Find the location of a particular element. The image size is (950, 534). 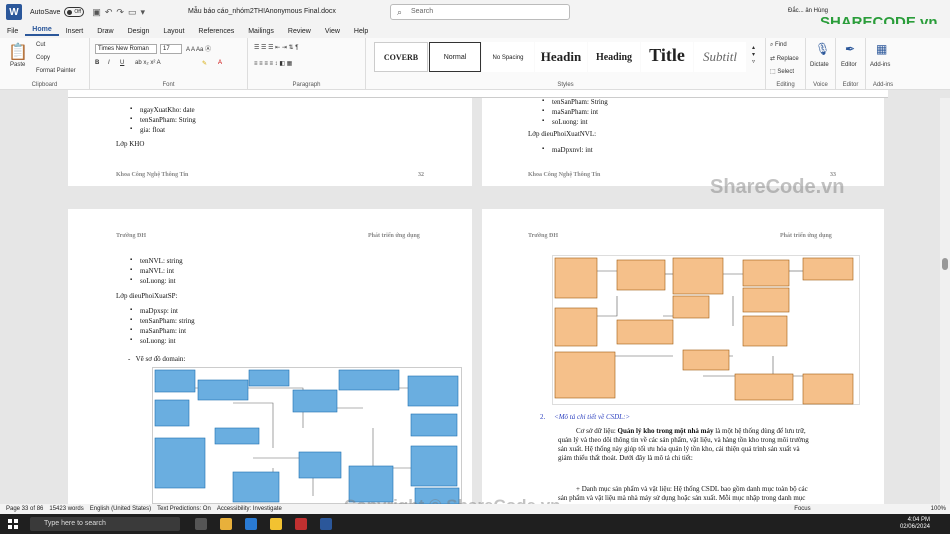

format-painter-button: Format Painter is located at coordinates (56, 71).